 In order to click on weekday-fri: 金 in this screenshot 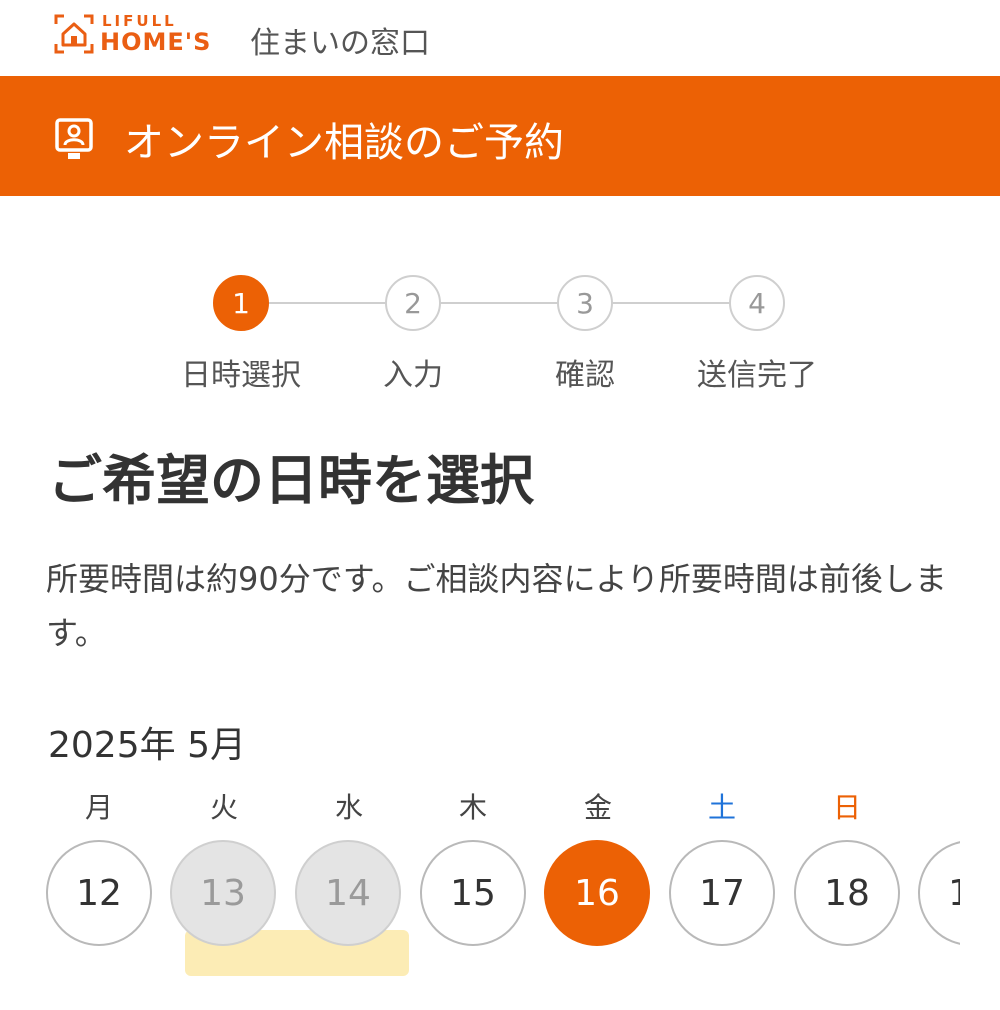, I will do `click(597, 807)`.